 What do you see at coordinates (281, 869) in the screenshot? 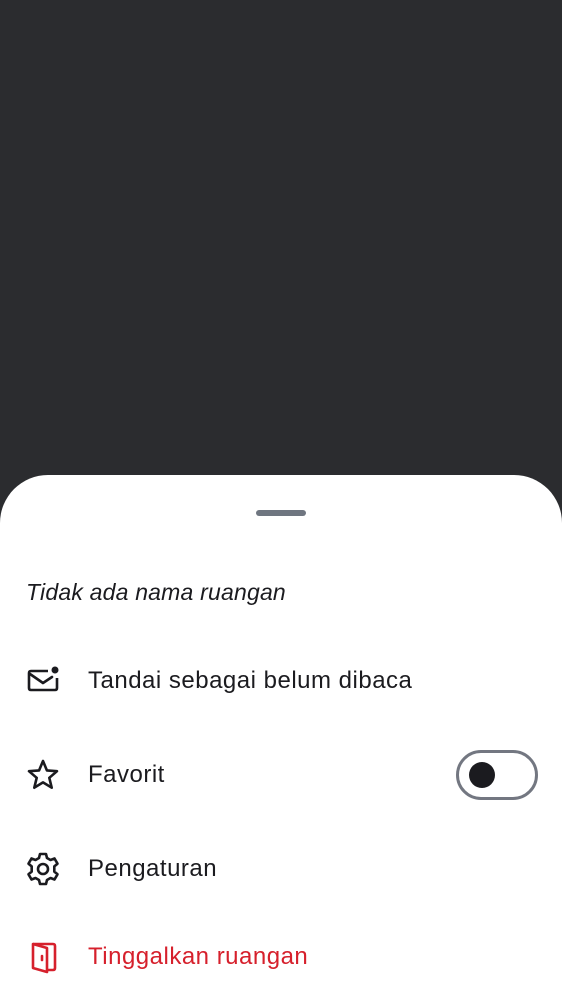
I see `settings-menu-item: Pengaturan` at bounding box center [281, 869].